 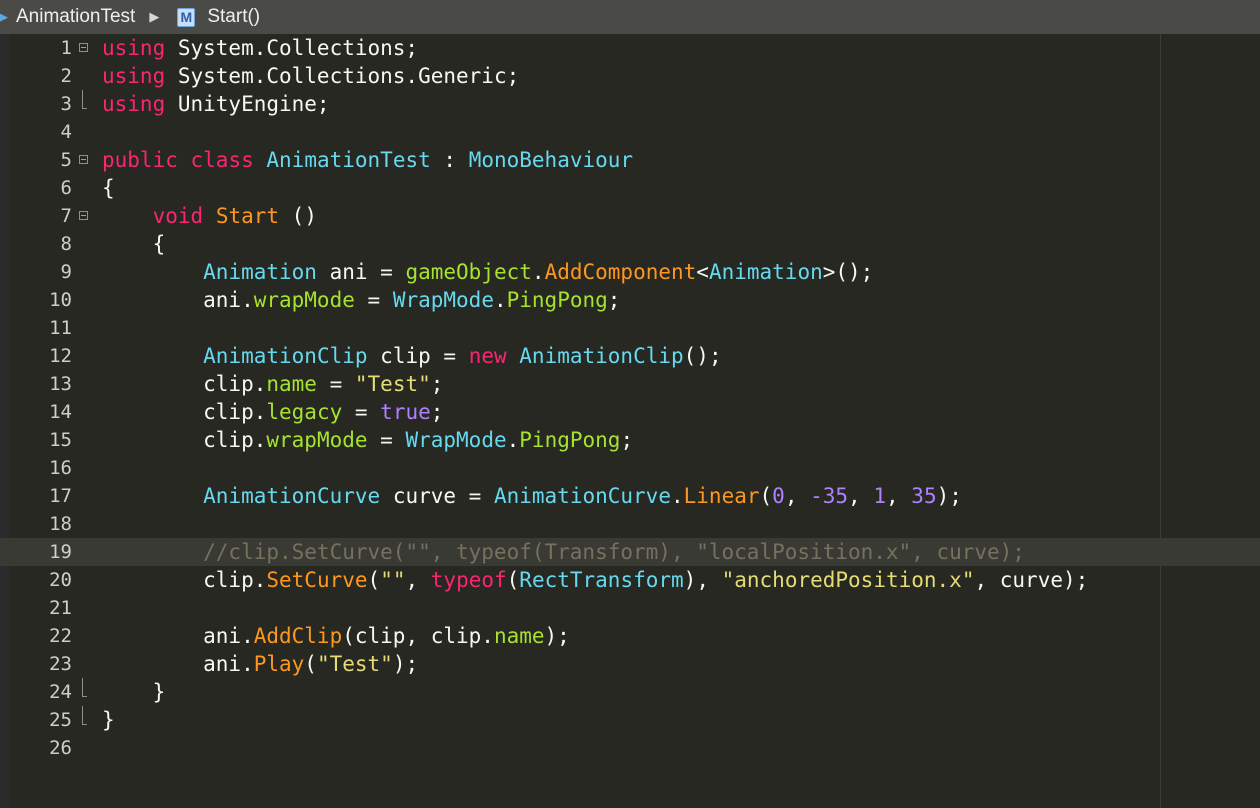 I want to click on breadcrumb: ▶ AnimationTest ▶ M Start(), so click(x=630, y=17).